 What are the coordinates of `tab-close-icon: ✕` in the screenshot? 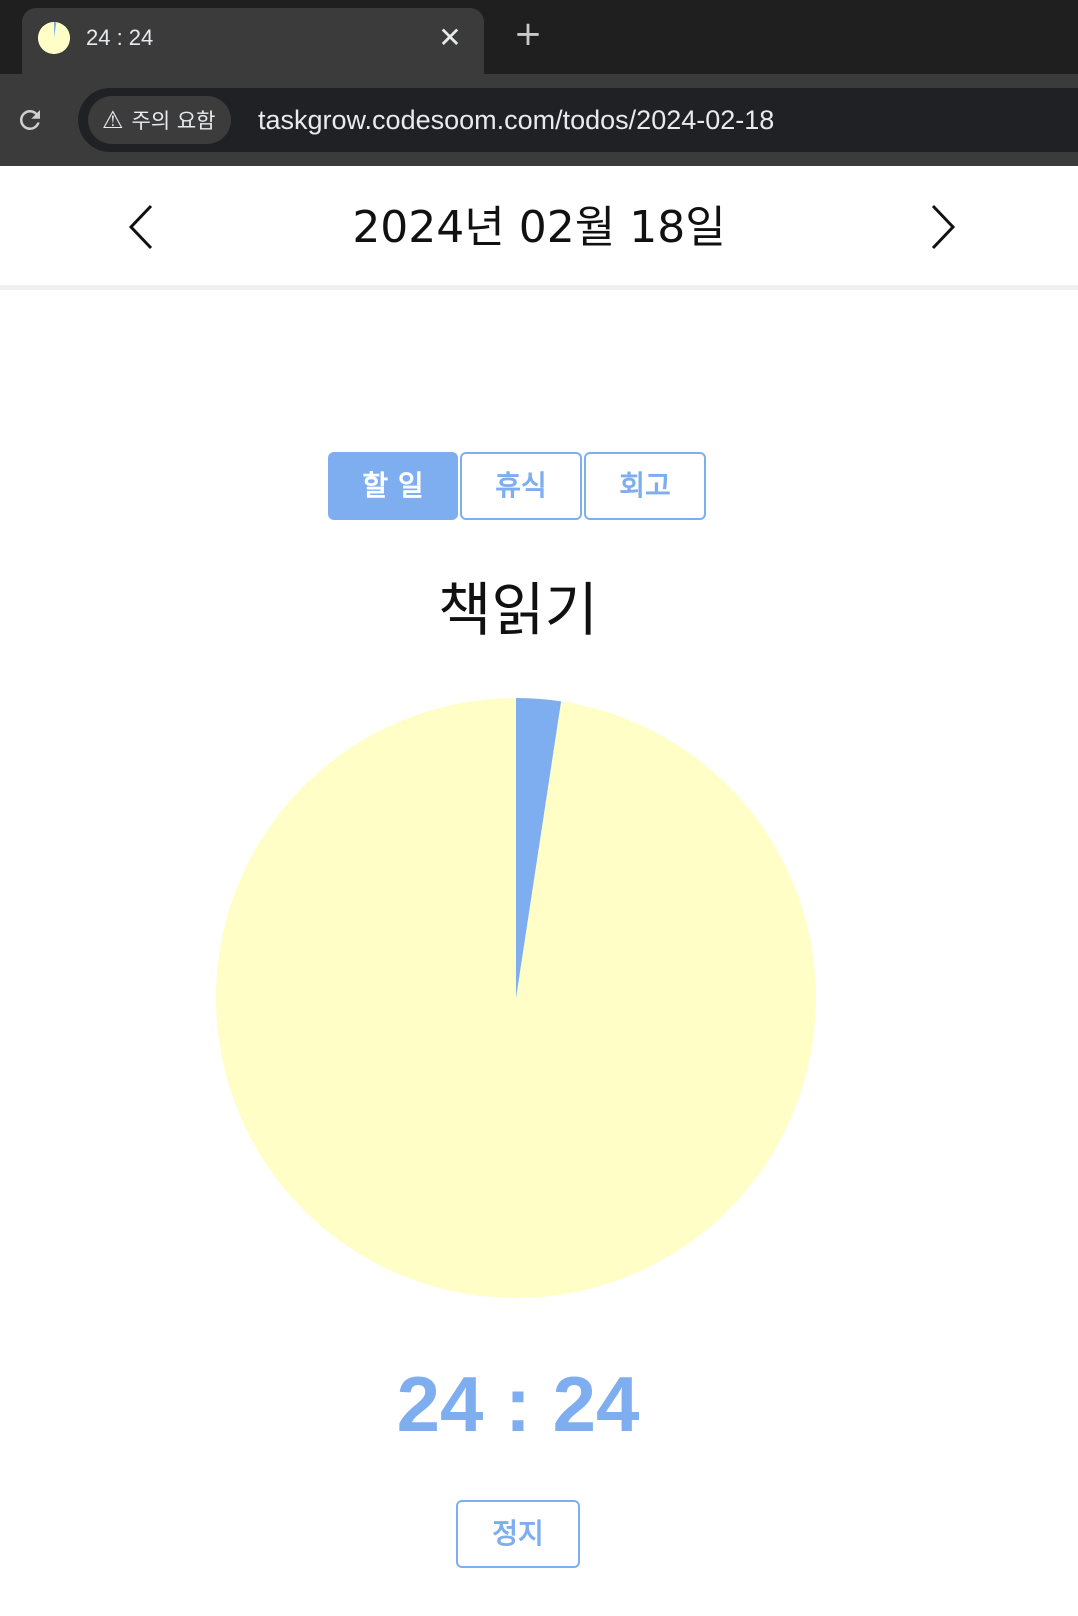 It's located at (450, 38).